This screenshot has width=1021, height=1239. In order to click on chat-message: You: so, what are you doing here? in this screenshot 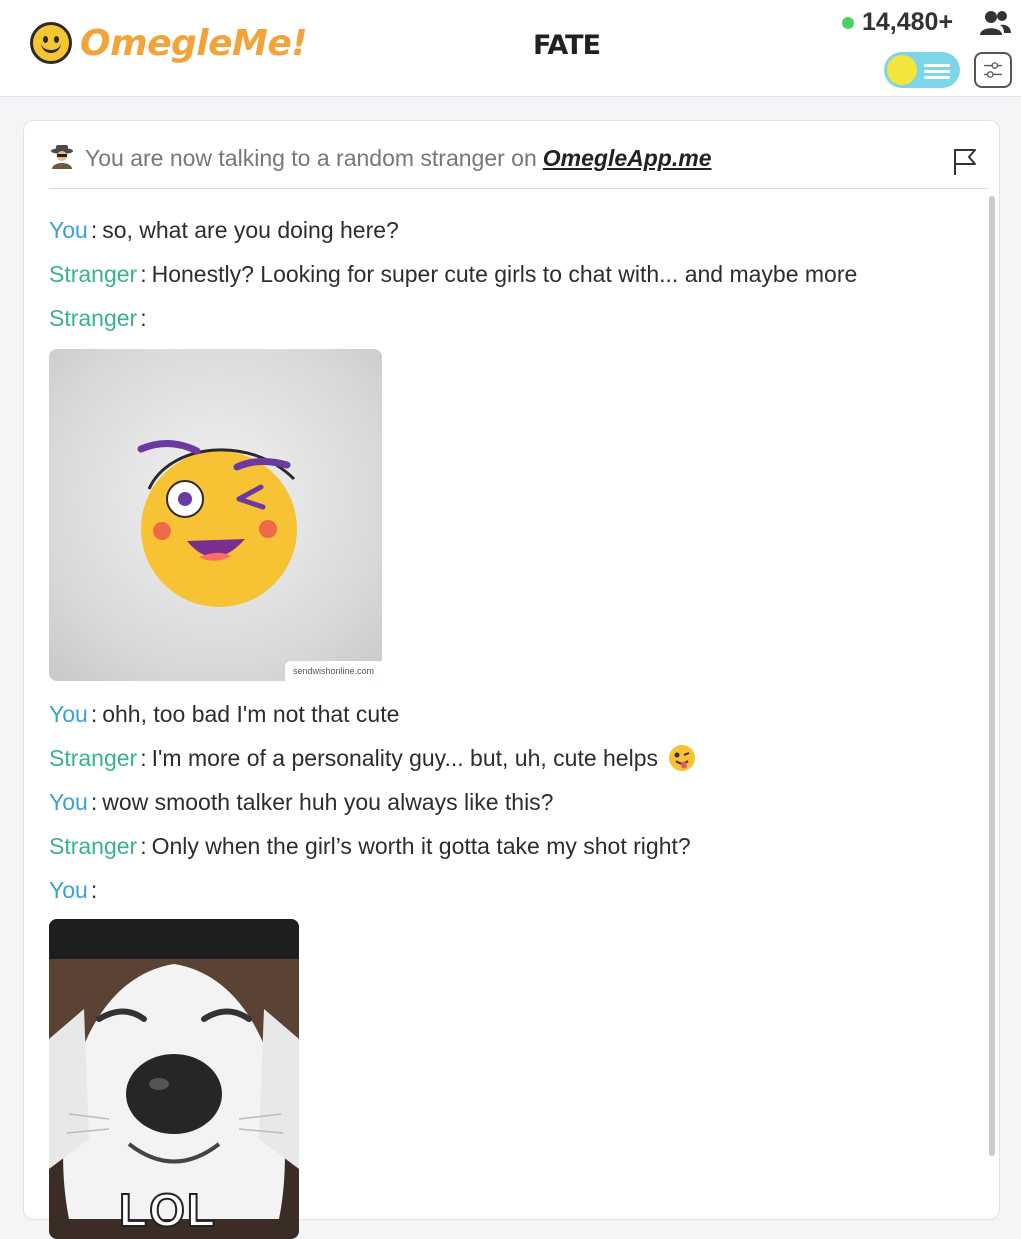, I will do `click(224, 230)`.